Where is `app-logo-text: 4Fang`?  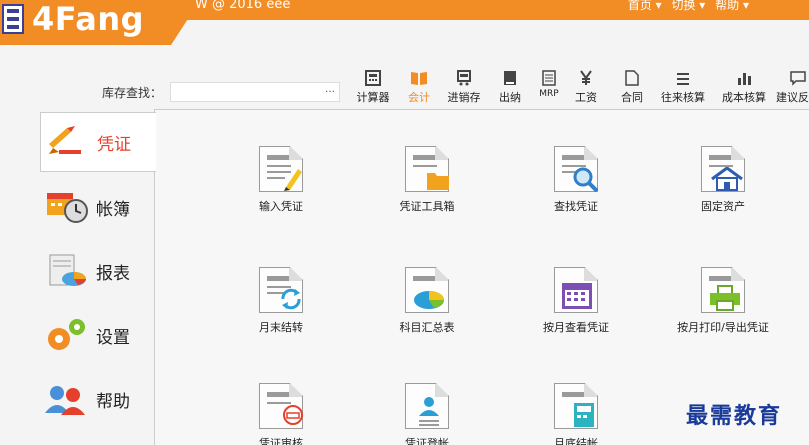 app-logo-text: 4Fang is located at coordinates (88, 19).